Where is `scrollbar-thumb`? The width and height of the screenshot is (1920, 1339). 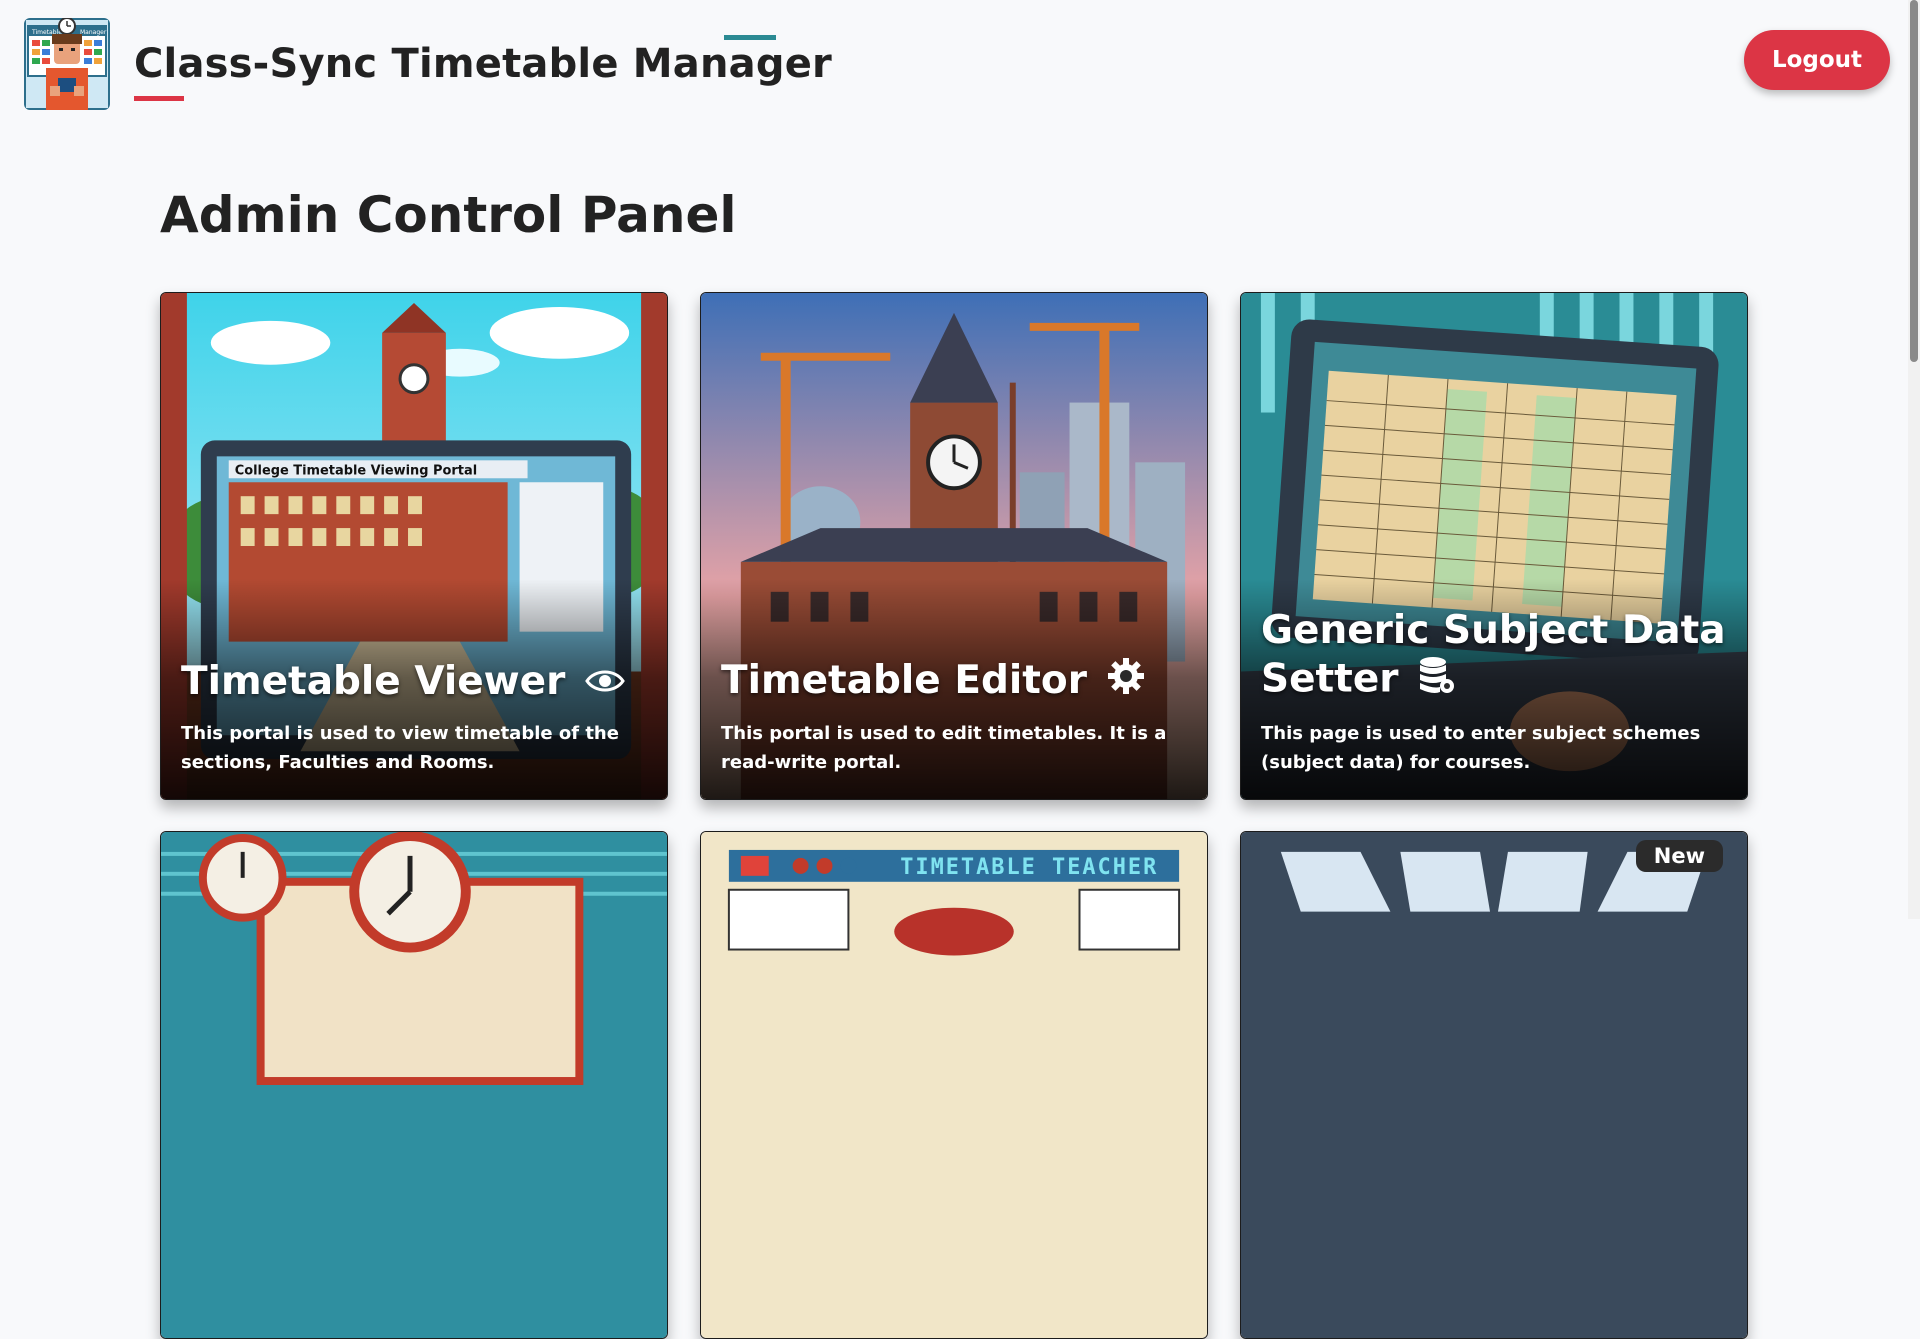 scrollbar-thumb is located at coordinates (1914, 181).